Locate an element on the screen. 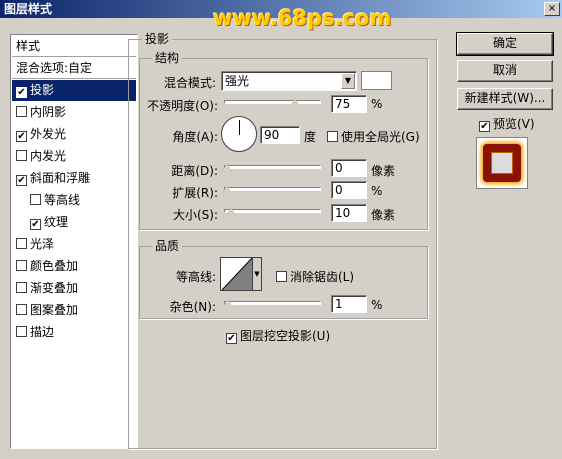 The width and height of the screenshot is (562, 459). style-item-label: 斜面和浮雕 is located at coordinates (60, 178).